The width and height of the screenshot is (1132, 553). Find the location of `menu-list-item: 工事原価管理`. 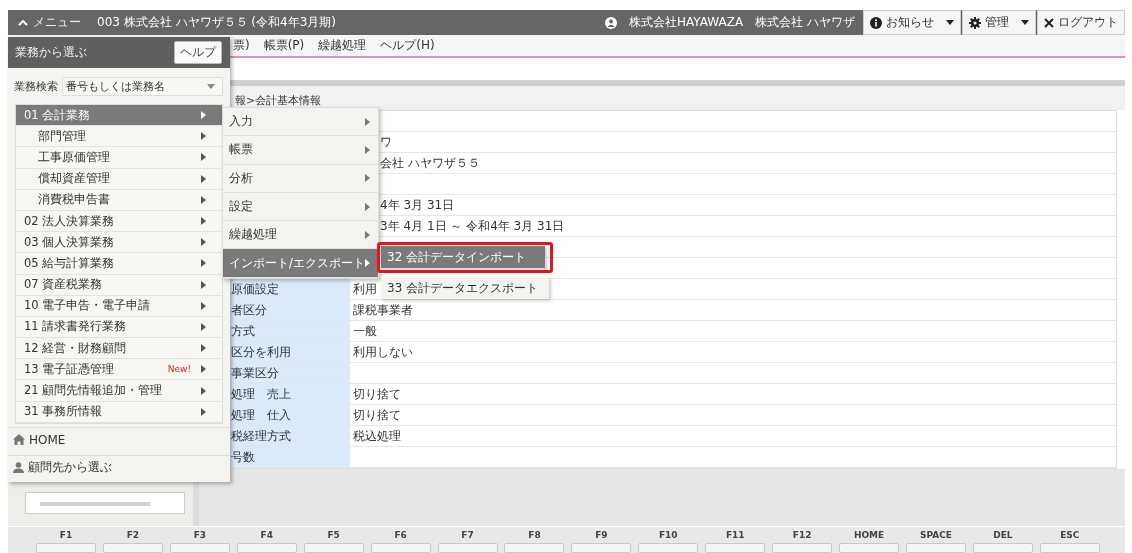

menu-list-item: 工事原価管理 is located at coordinates (119, 158).